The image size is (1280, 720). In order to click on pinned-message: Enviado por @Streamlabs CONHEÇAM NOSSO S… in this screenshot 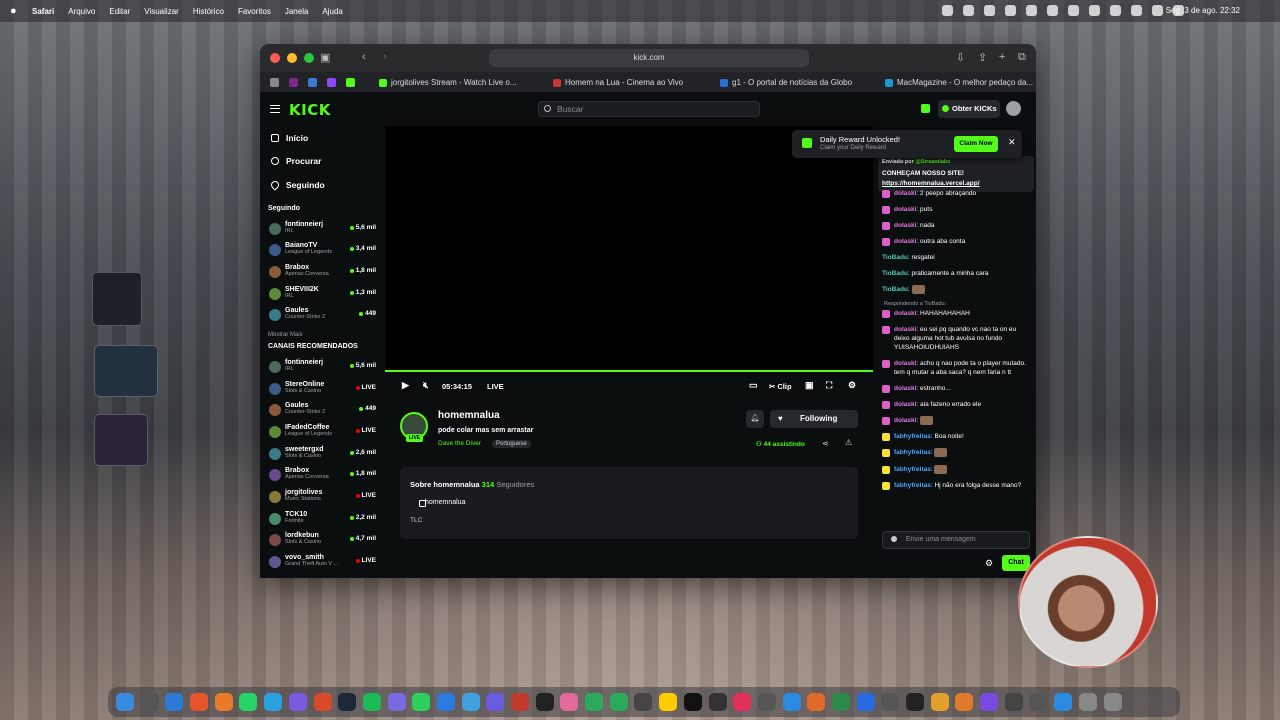, I will do `click(956, 174)`.